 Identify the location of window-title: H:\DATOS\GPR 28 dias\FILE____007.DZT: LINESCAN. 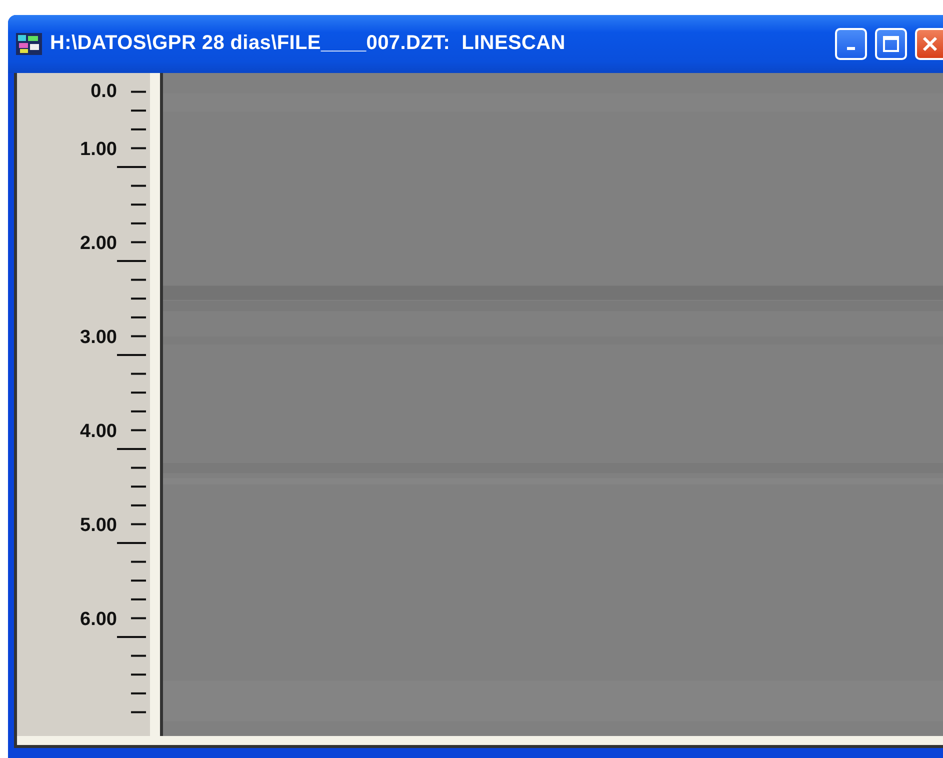
(308, 44).